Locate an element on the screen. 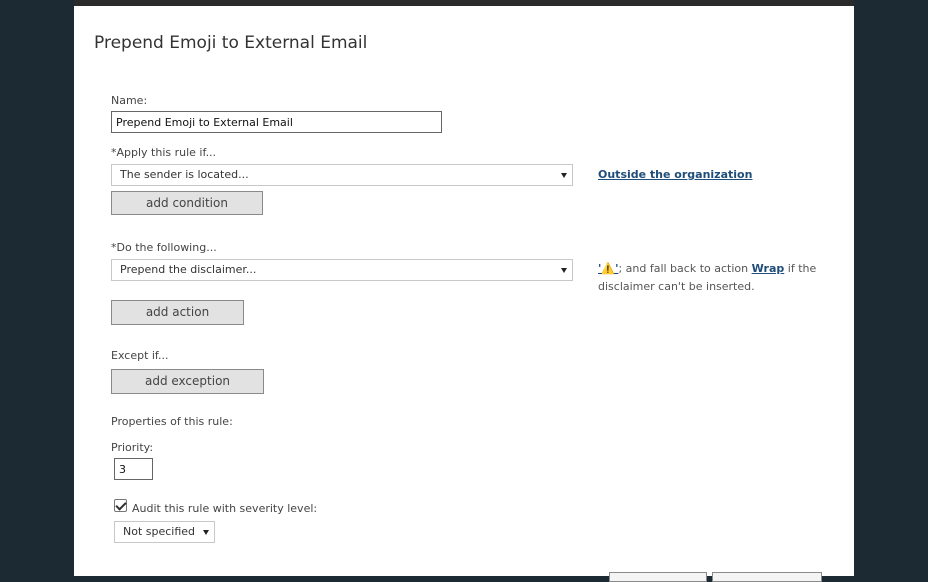 This screenshot has width=928, height=582. severity-select: Not specified is located at coordinates (164, 532).